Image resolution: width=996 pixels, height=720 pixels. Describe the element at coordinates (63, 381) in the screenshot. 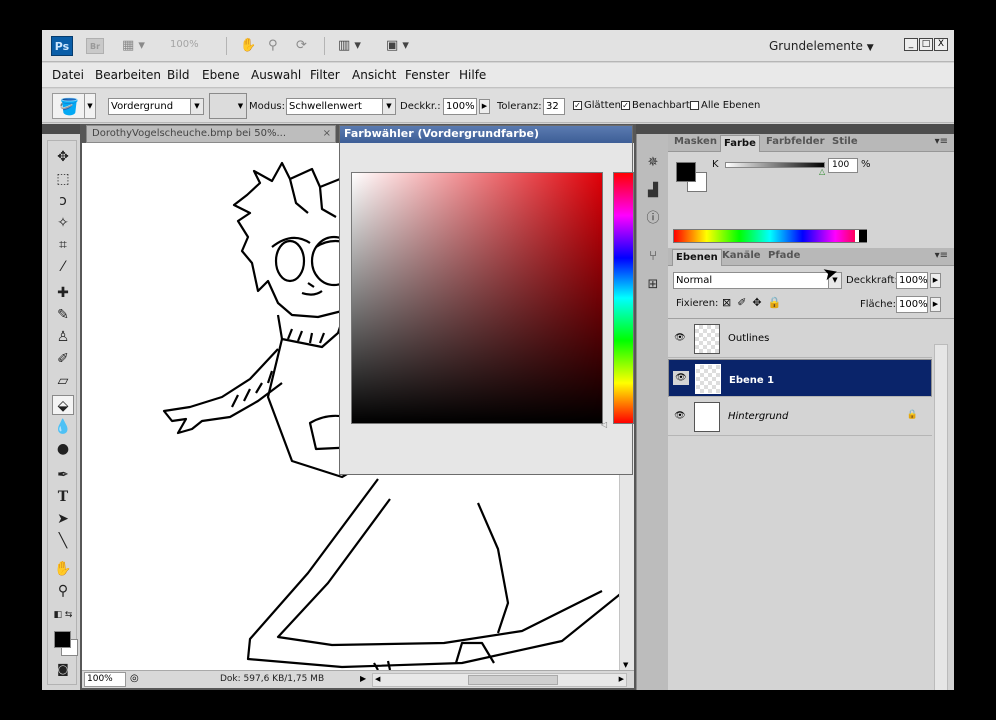

I see `eraser-tool-icon: ▱` at that location.